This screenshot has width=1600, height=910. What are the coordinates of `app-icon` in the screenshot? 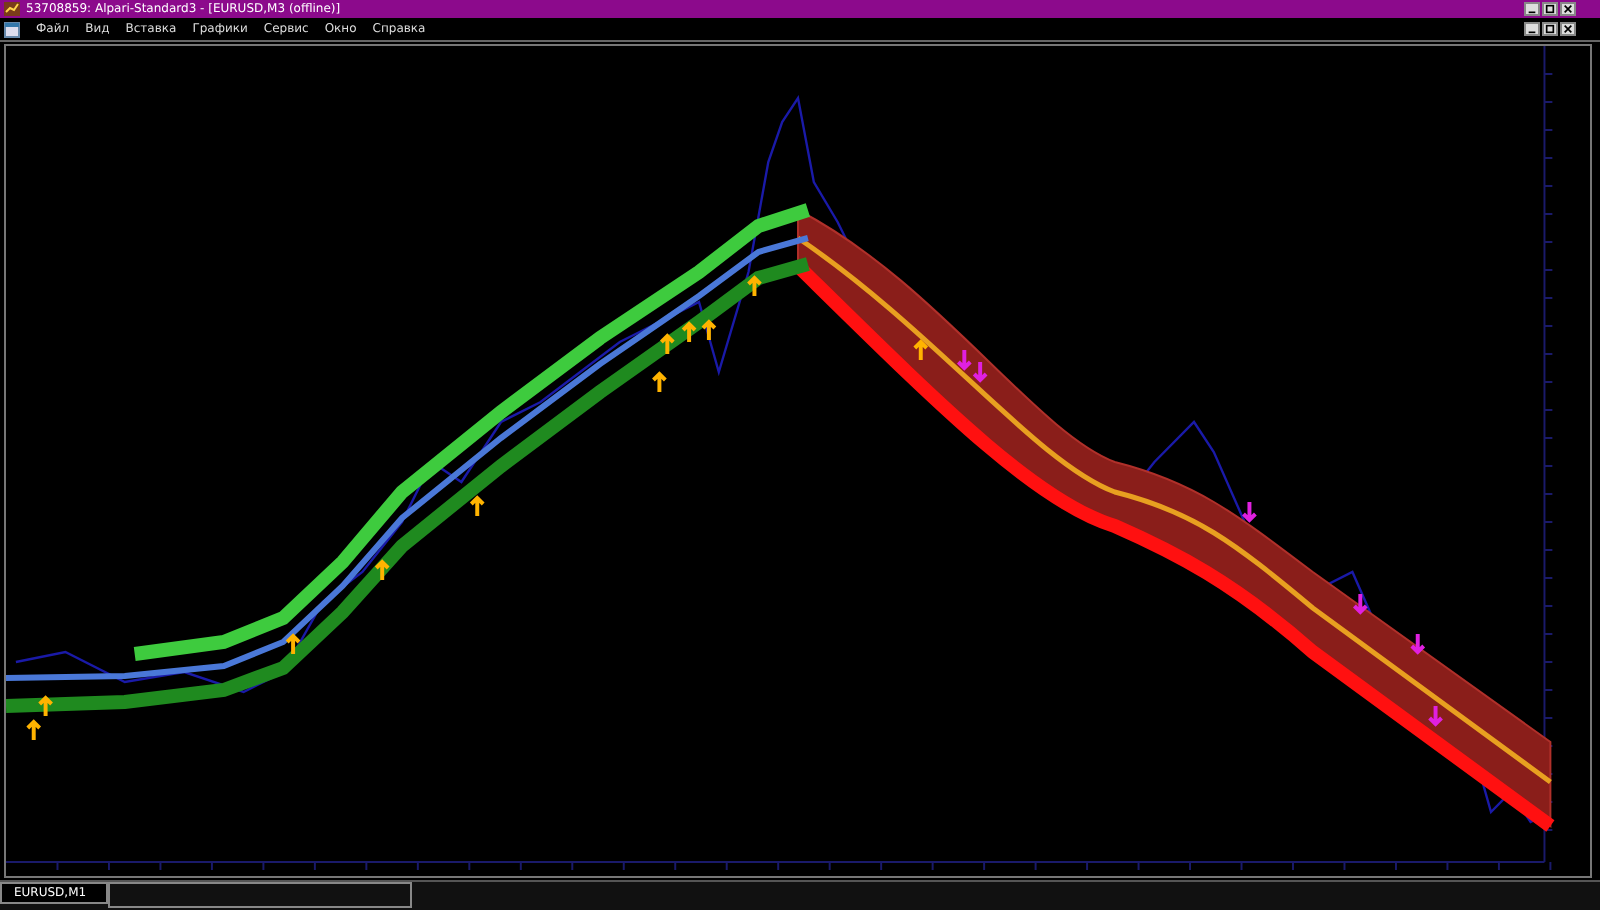 It's located at (12, 9).